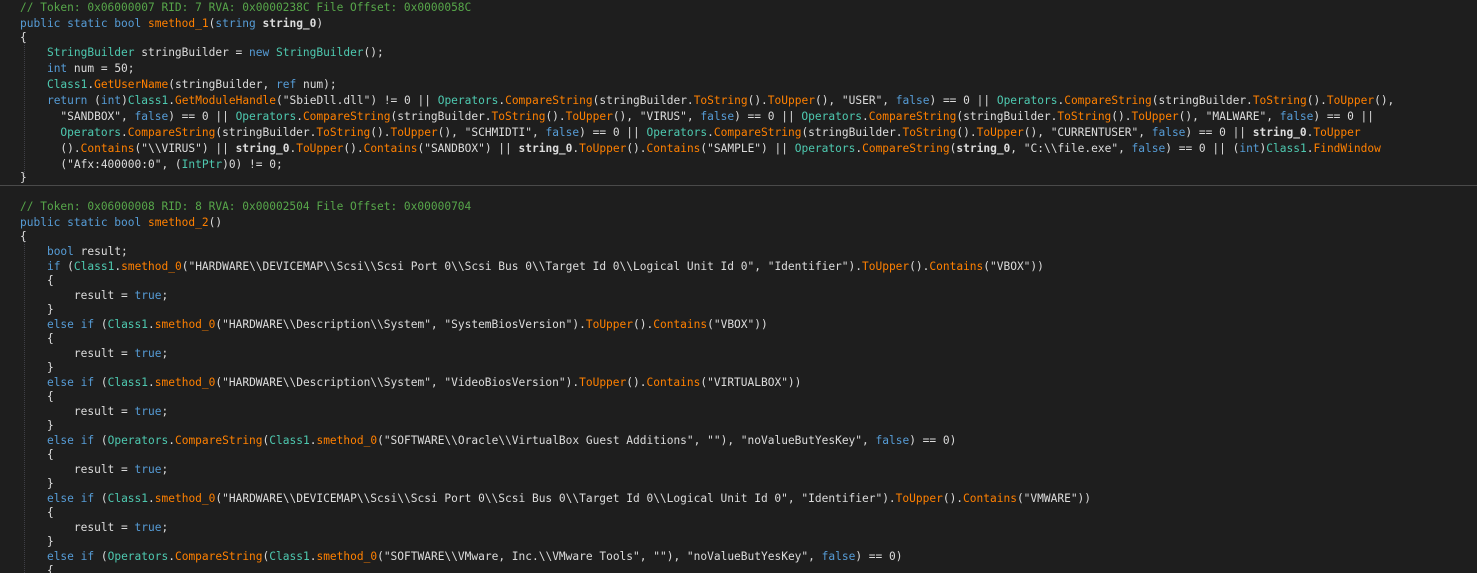  I want to click on code-token: public static bool, so click(84, 23).